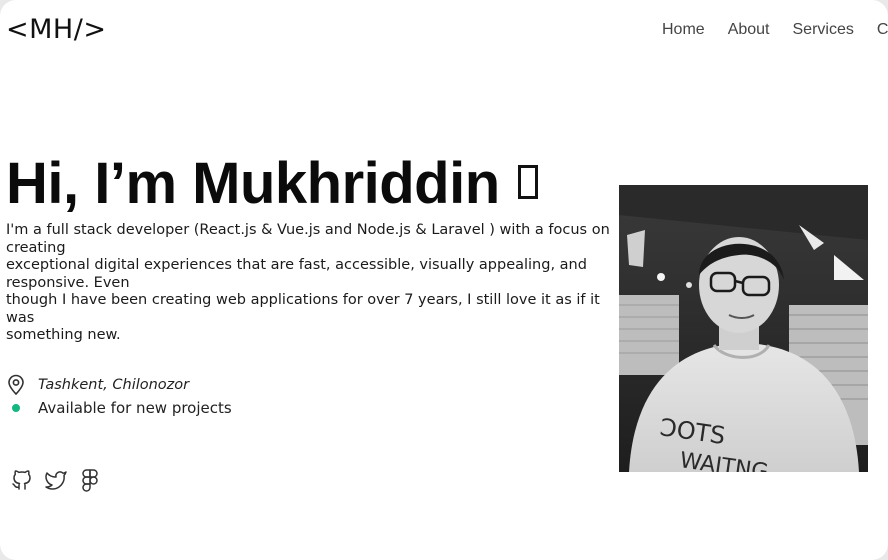  What do you see at coordinates (22, 480) in the screenshot?
I see `github-icon` at bounding box center [22, 480].